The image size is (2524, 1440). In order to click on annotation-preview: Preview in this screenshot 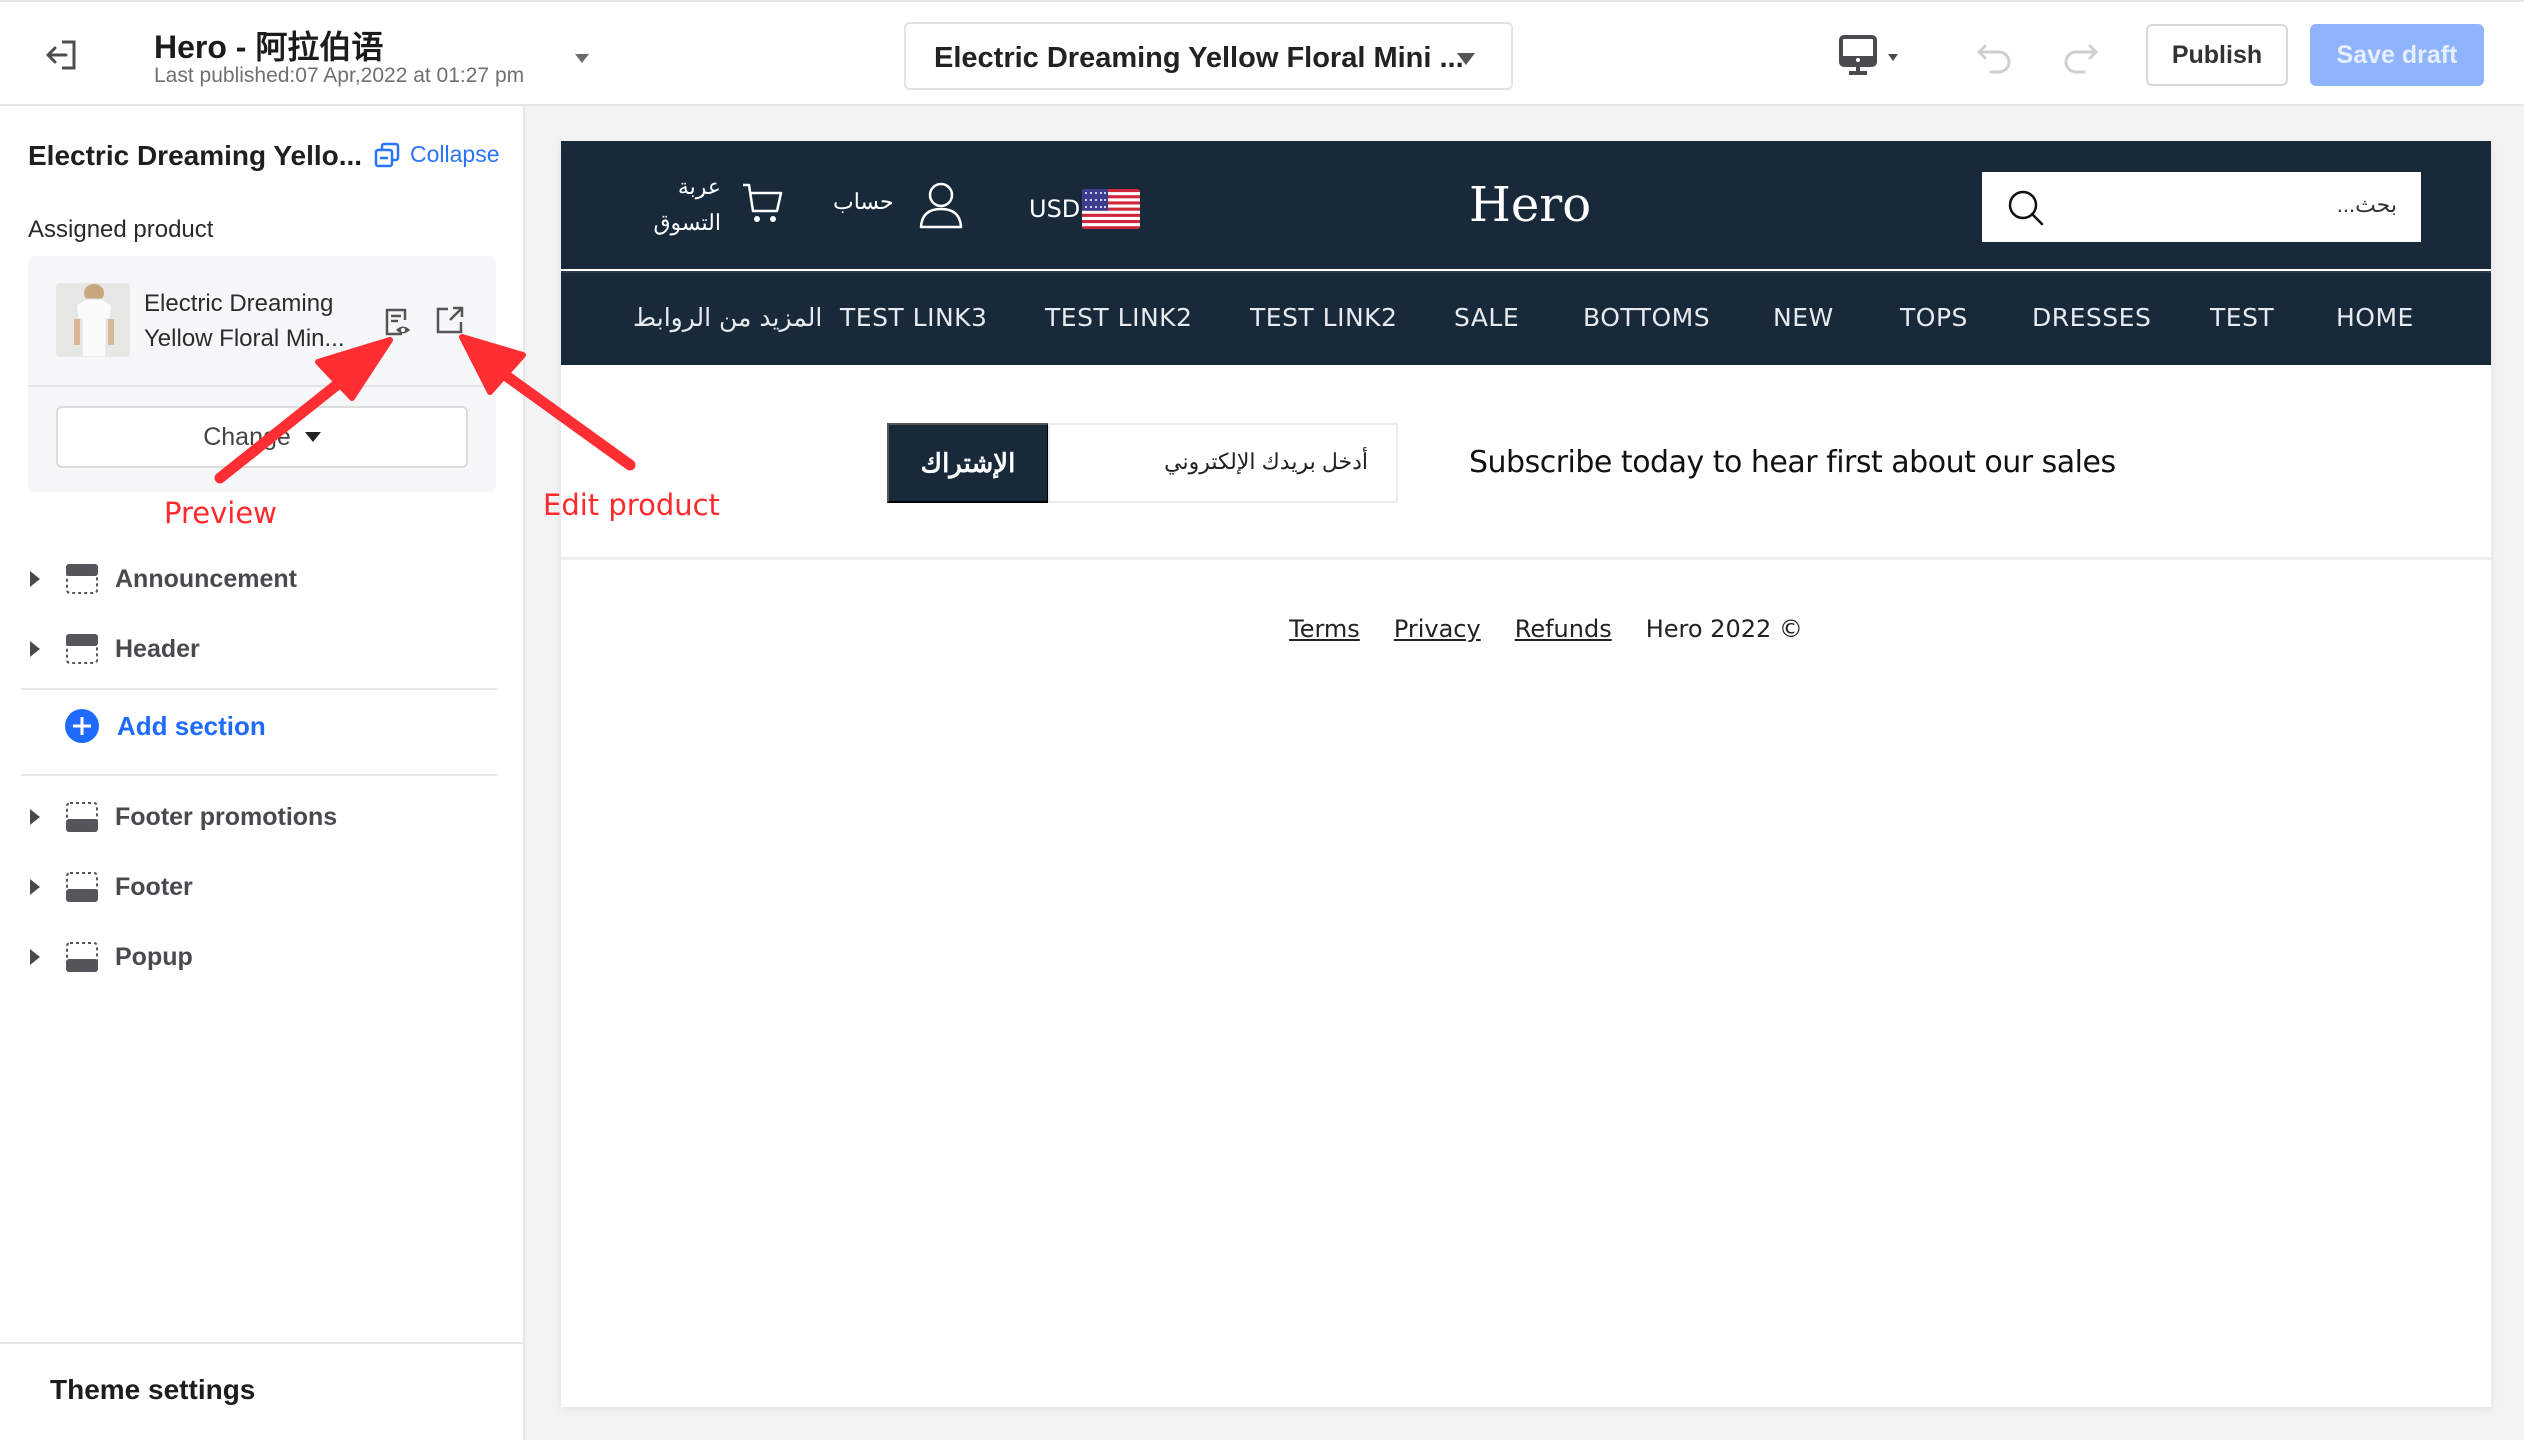, I will do `click(220, 513)`.